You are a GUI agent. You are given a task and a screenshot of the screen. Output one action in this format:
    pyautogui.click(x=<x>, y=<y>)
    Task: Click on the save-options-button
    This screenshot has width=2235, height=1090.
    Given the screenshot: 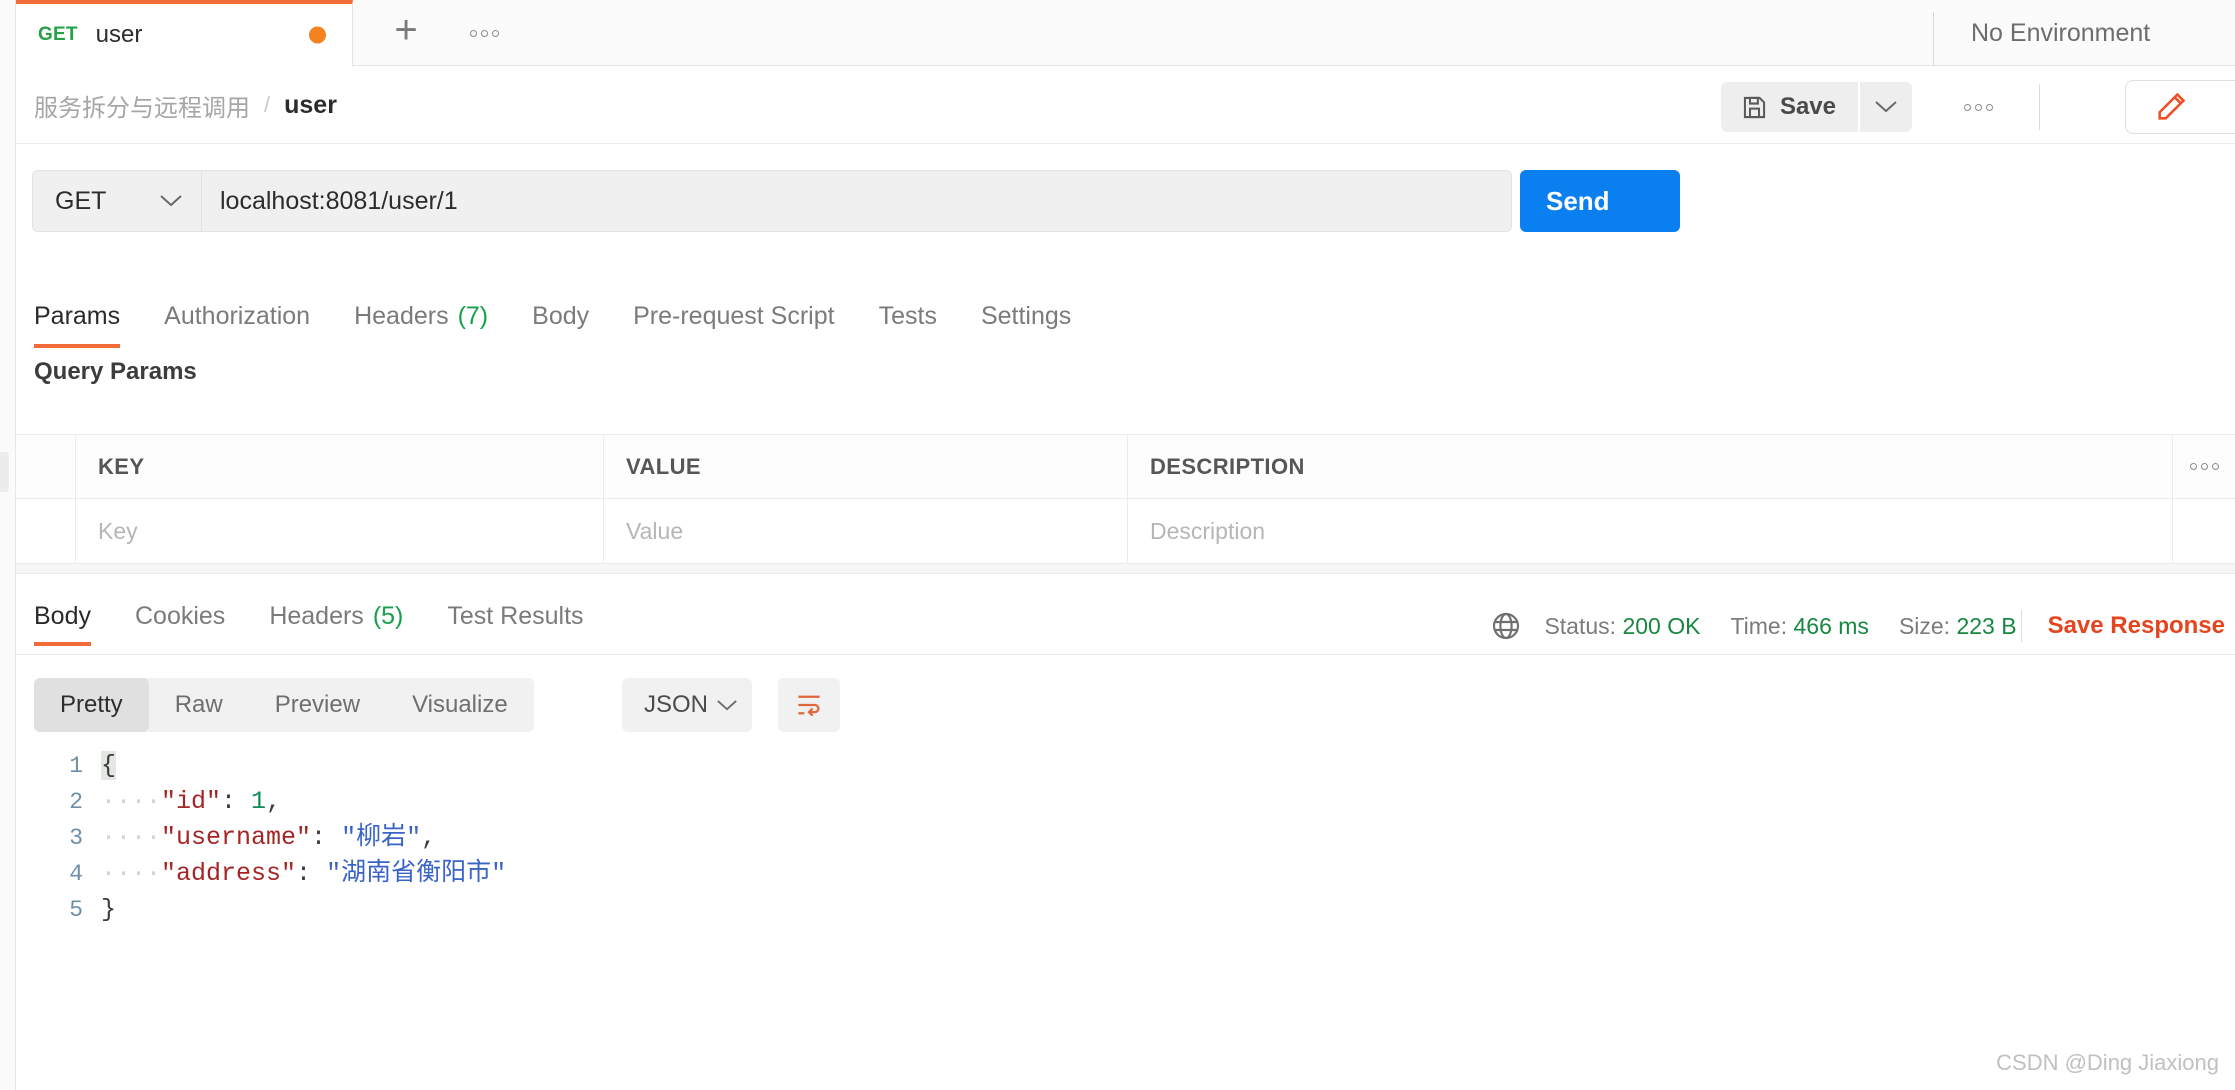 What is the action you would take?
    pyautogui.click(x=1886, y=107)
    